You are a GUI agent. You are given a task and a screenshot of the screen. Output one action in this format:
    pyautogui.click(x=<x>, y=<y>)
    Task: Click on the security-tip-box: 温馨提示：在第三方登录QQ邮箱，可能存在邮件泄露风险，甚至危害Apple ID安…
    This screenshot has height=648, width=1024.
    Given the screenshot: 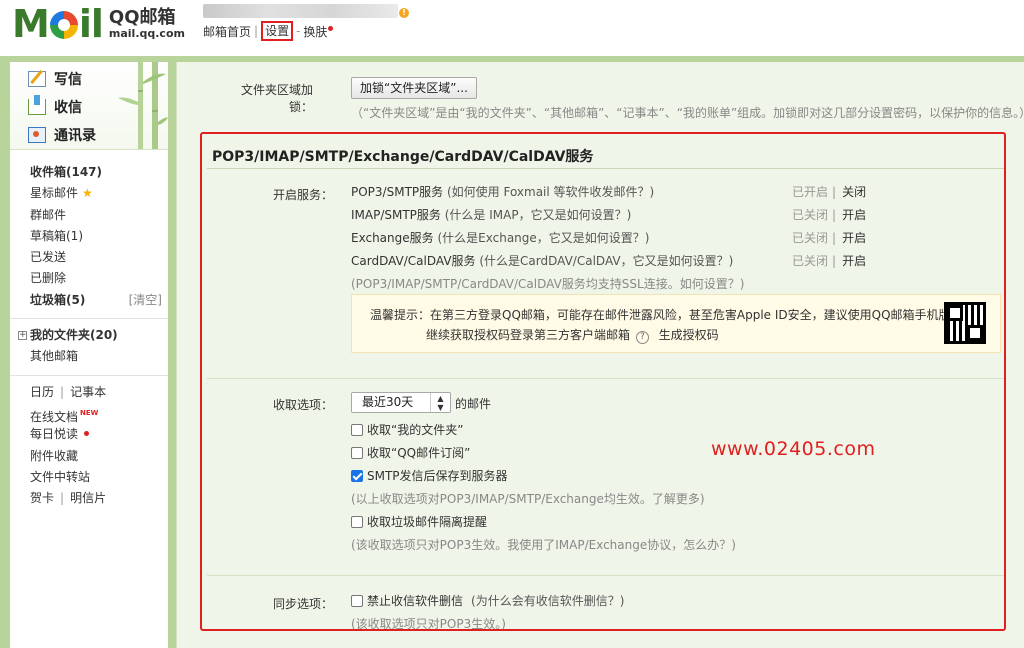 What is the action you would take?
    pyautogui.click(x=676, y=323)
    